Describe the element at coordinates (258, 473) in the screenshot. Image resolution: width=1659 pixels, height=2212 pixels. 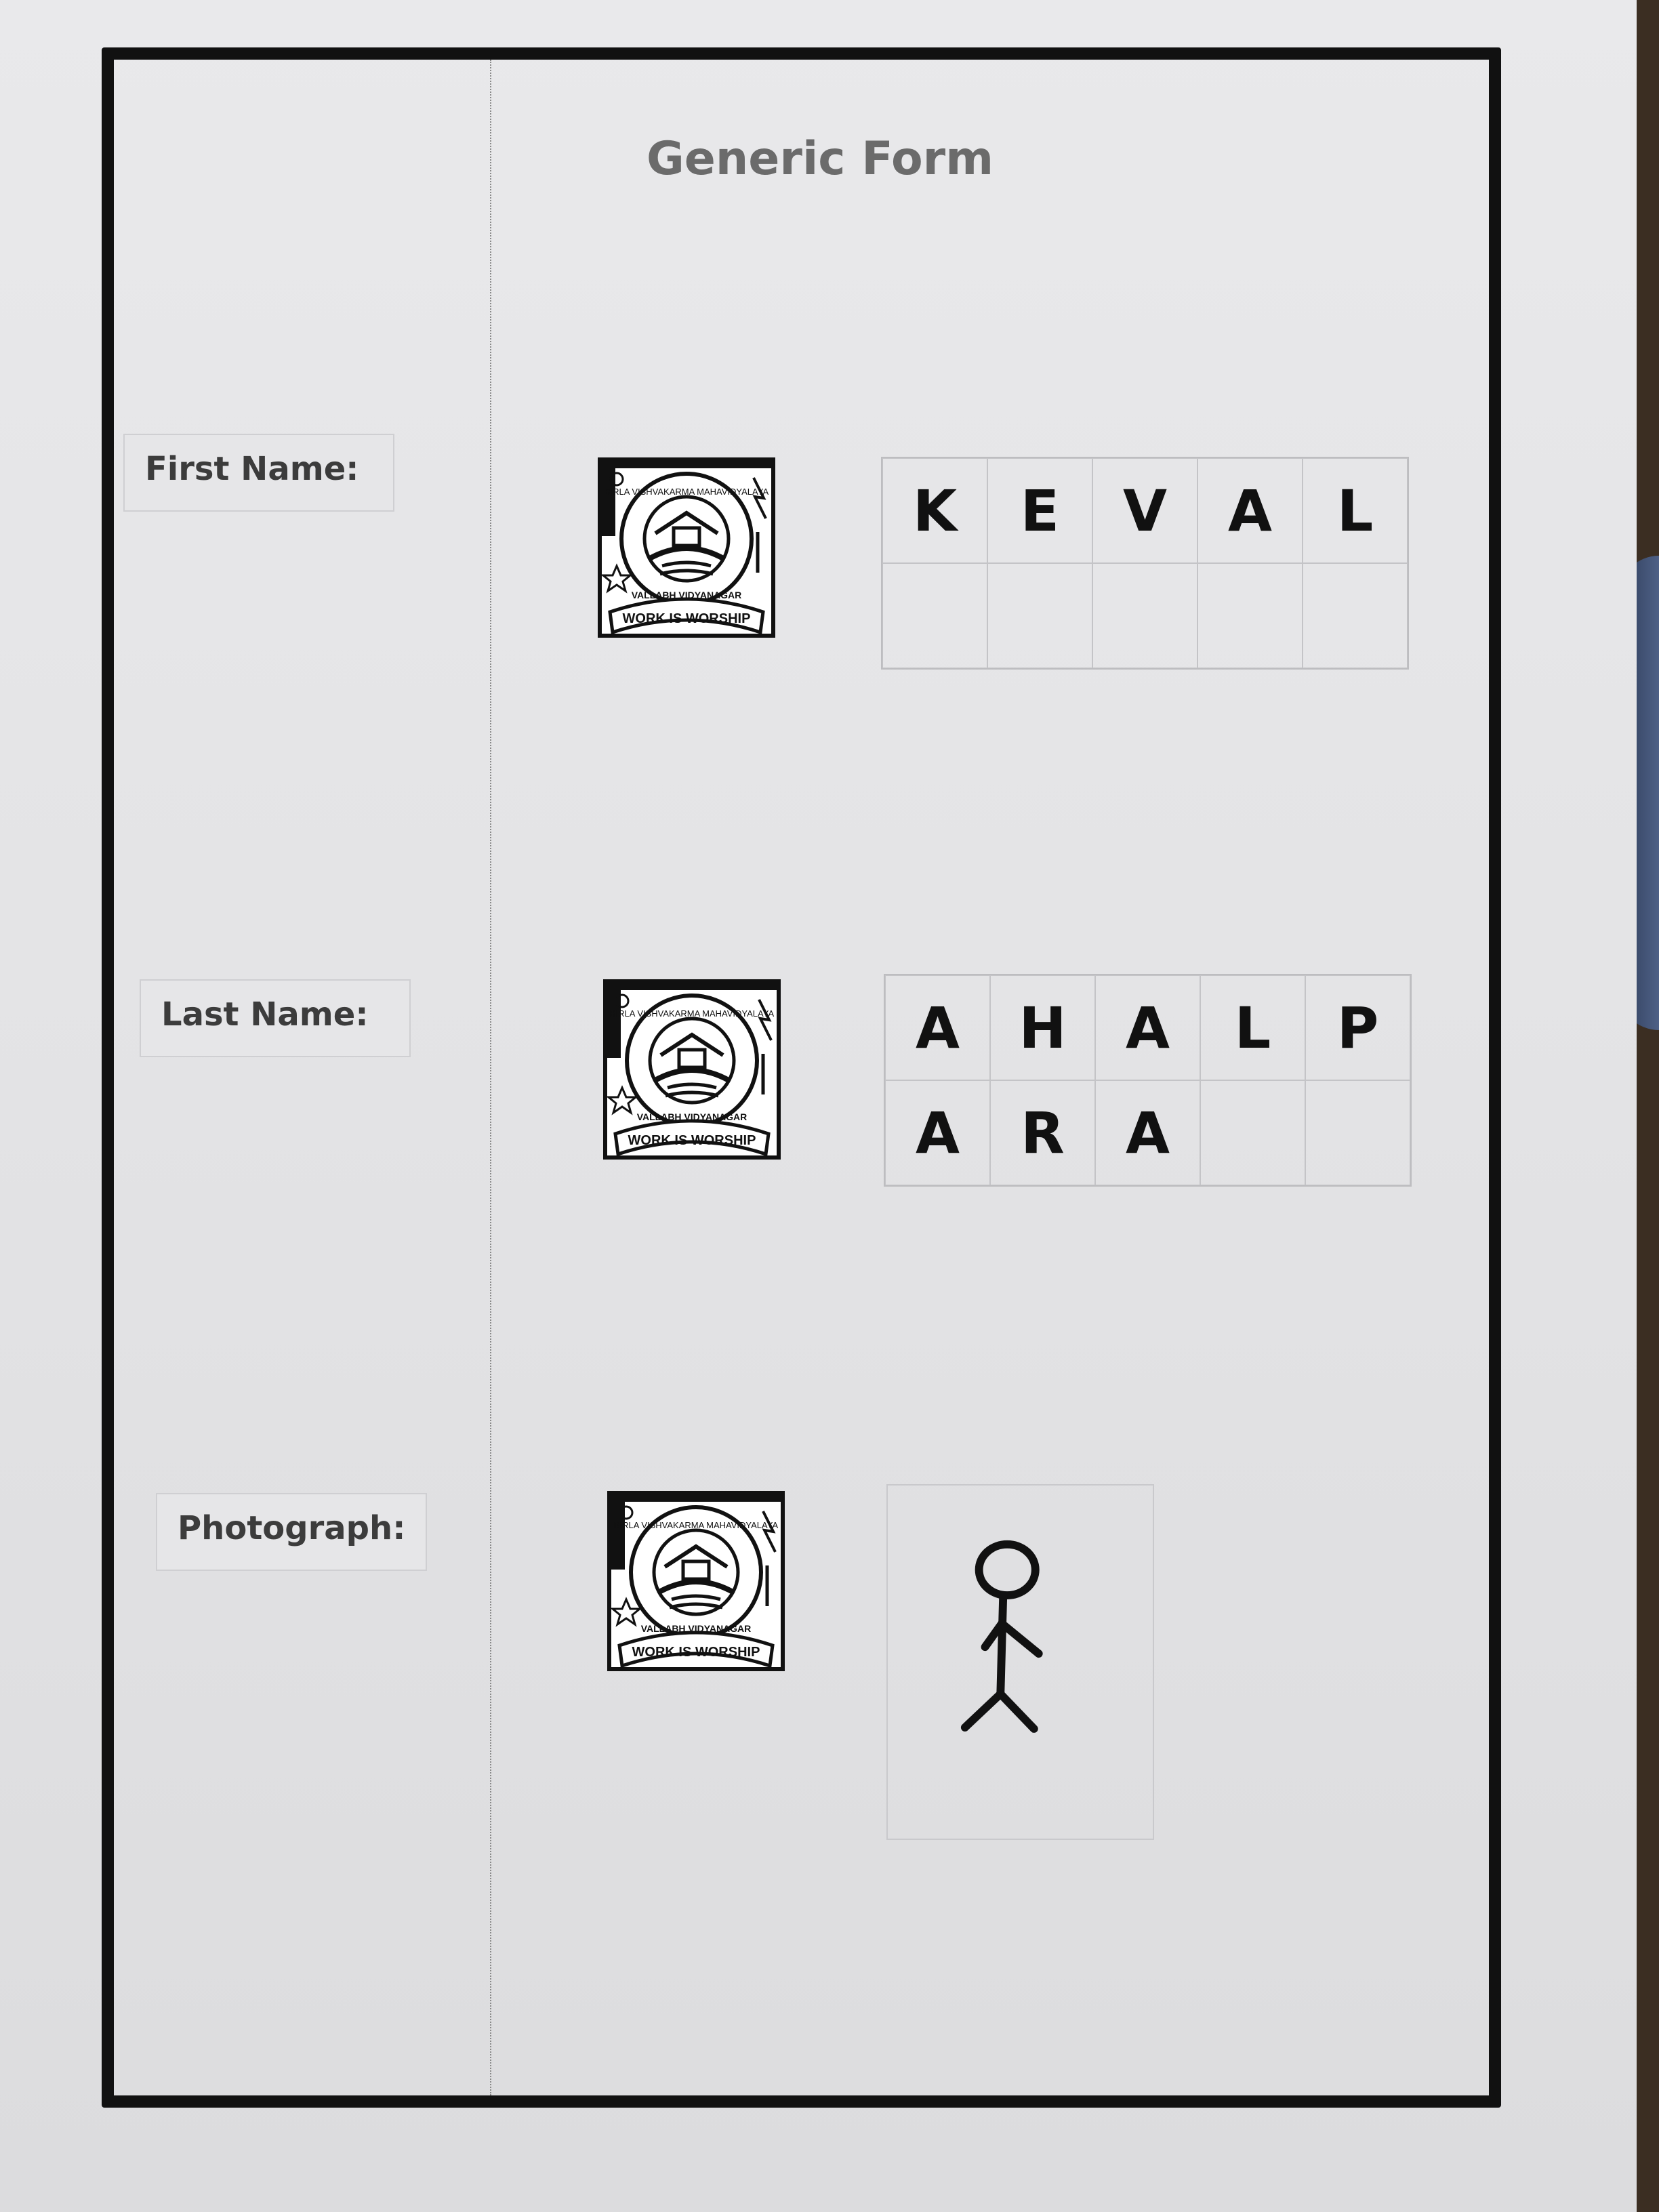
I see `first-name-label: First Name:` at that location.